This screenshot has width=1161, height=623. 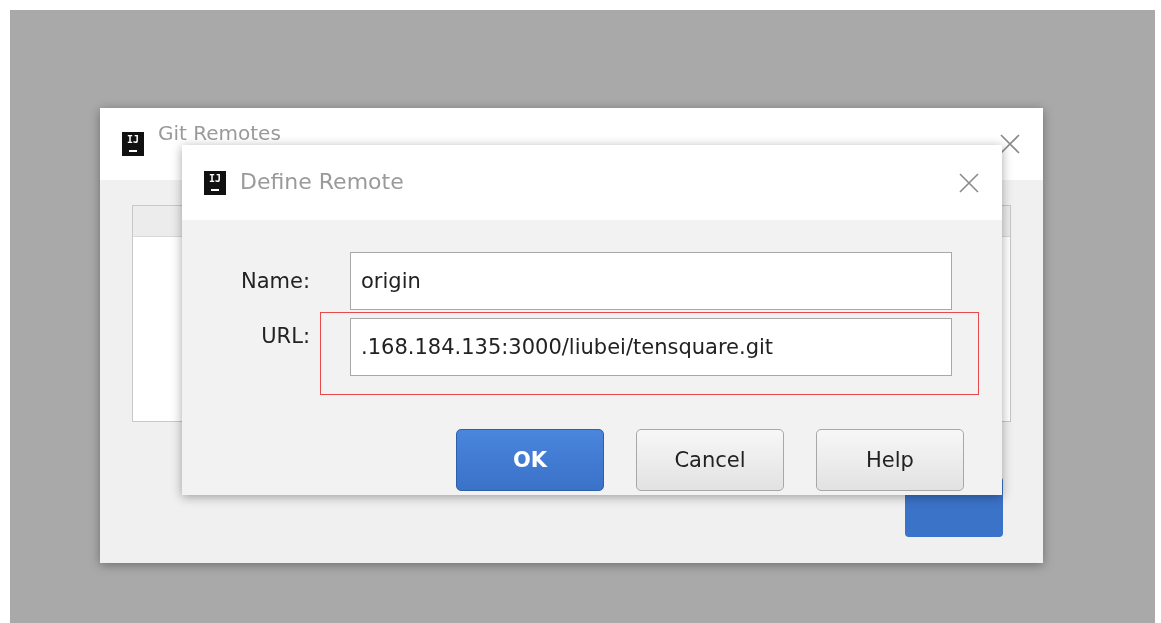 What do you see at coordinates (890, 460) in the screenshot?
I see `dialog-button: Help` at bounding box center [890, 460].